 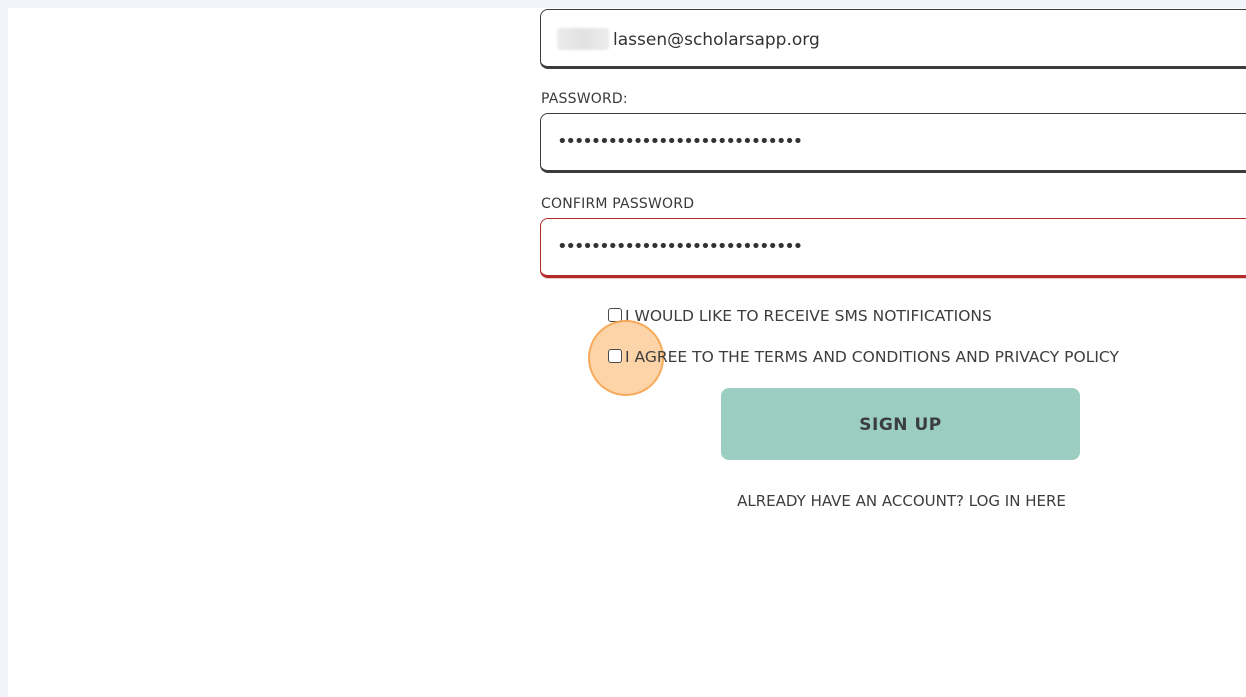 What do you see at coordinates (583, 38) in the screenshot?
I see `redacted-text` at bounding box center [583, 38].